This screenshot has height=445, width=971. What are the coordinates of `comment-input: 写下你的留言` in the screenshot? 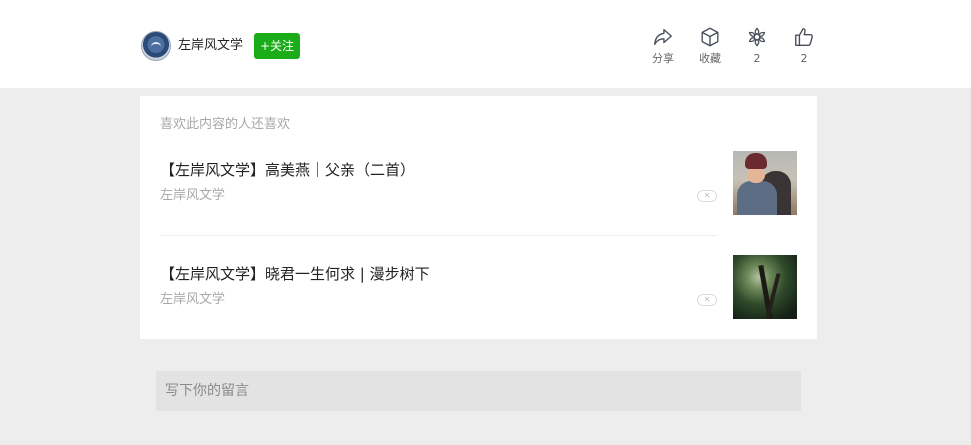 It's located at (478, 391).